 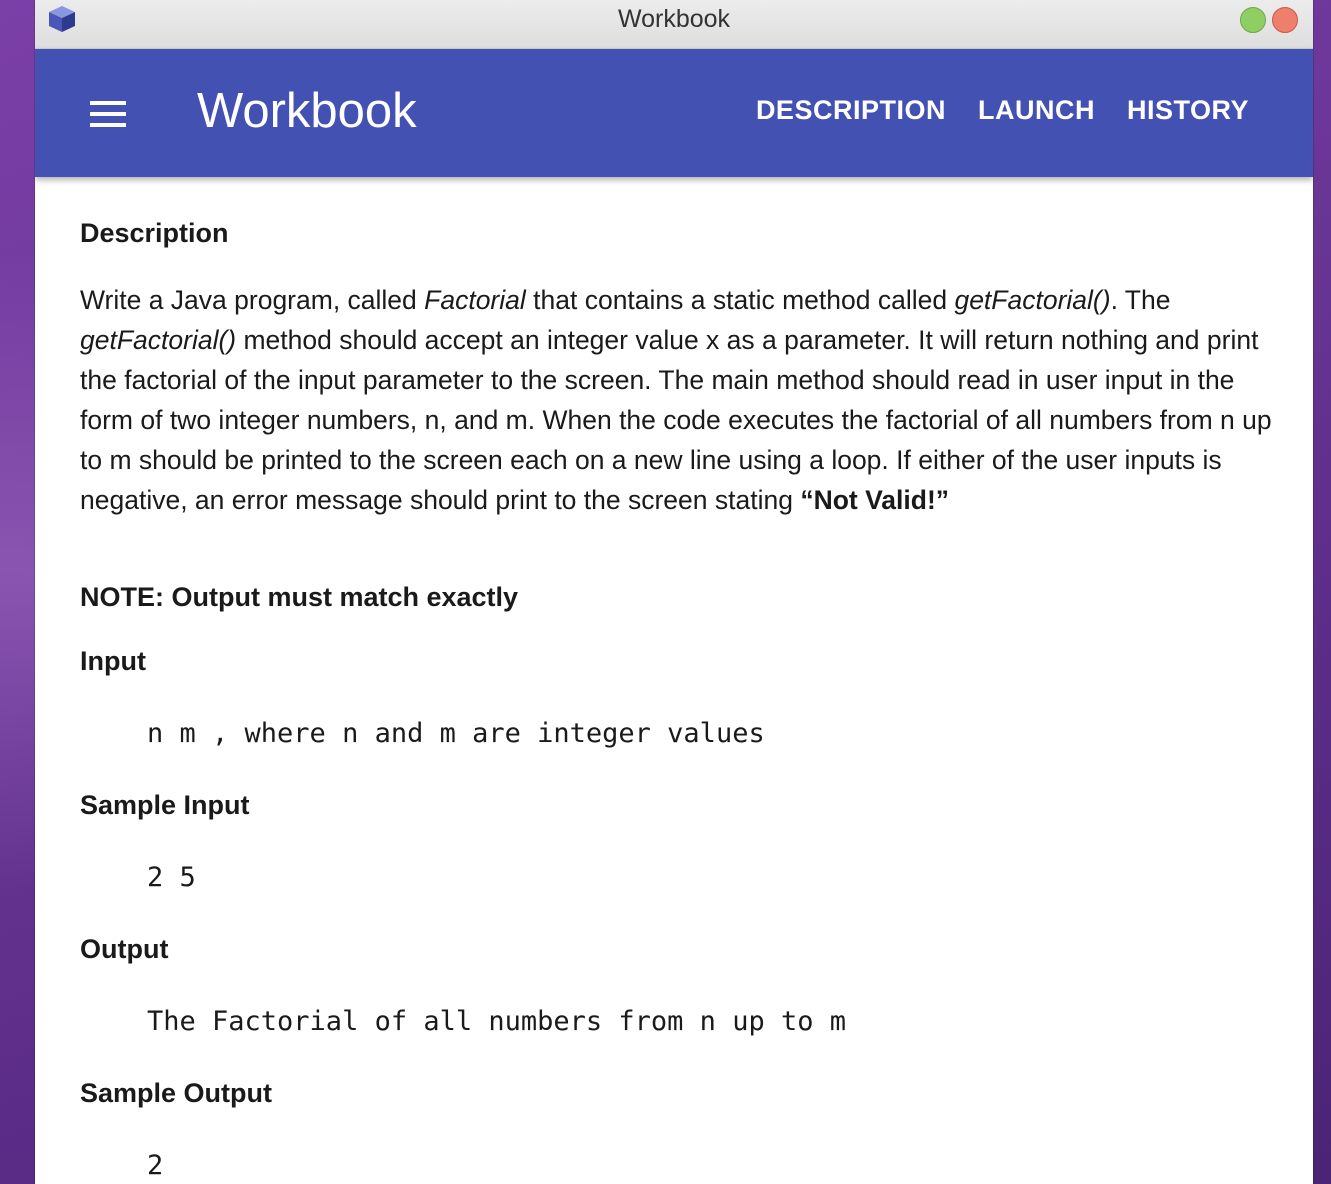 What do you see at coordinates (124, 949) in the screenshot?
I see `output-heading: Output` at bounding box center [124, 949].